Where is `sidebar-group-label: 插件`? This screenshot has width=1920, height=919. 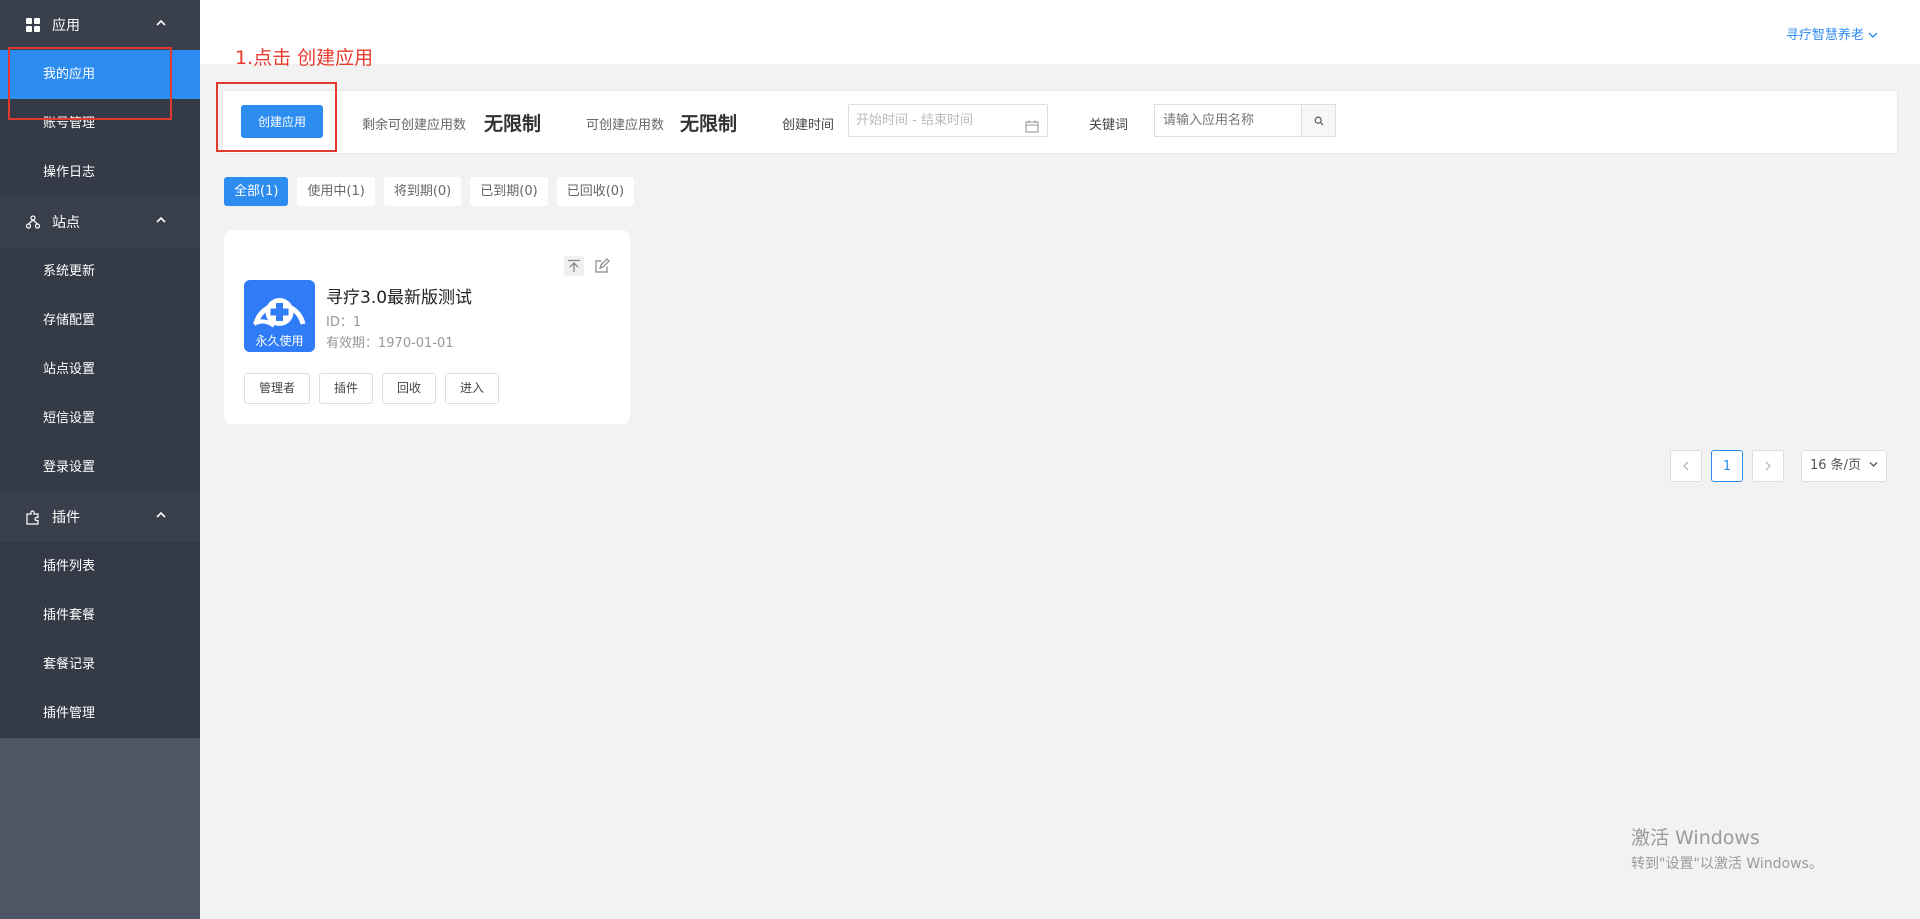
sidebar-group-label: 插件 is located at coordinates (66, 518).